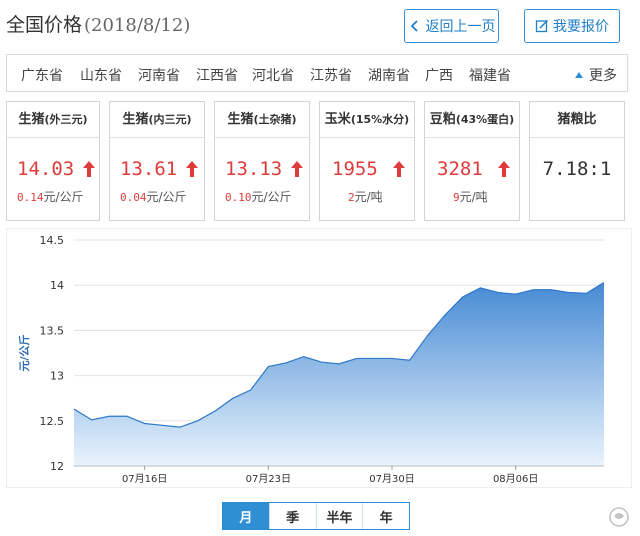  What do you see at coordinates (50, 197) in the screenshot?
I see `card-change: 0.14元/公斤` at bounding box center [50, 197].